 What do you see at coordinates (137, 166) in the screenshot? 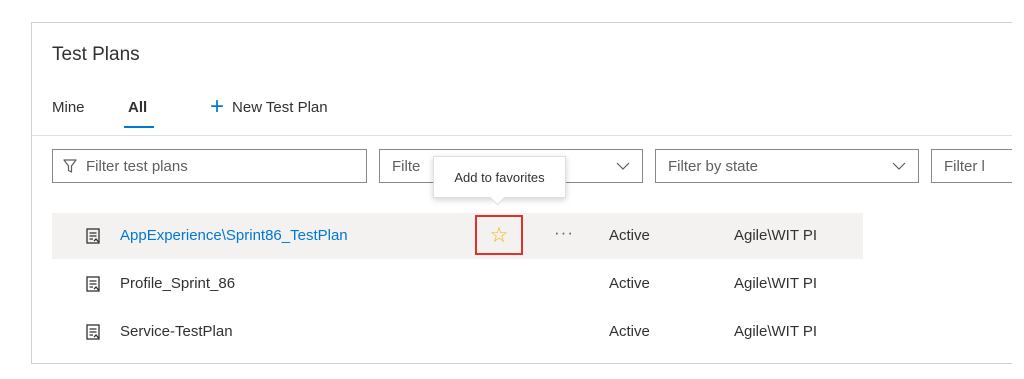
I see `filter-test-plans-placeholder: Filter test plans` at bounding box center [137, 166].